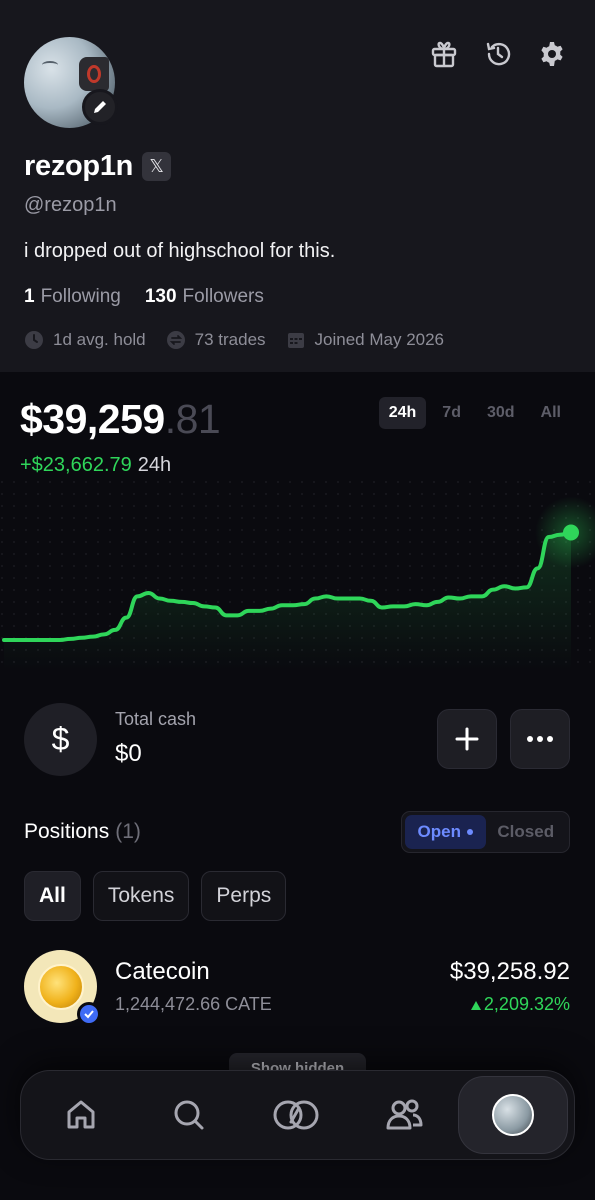 The image size is (595, 1200). What do you see at coordinates (156, 719) in the screenshot?
I see `total-cash-label: Total cash` at bounding box center [156, 719].